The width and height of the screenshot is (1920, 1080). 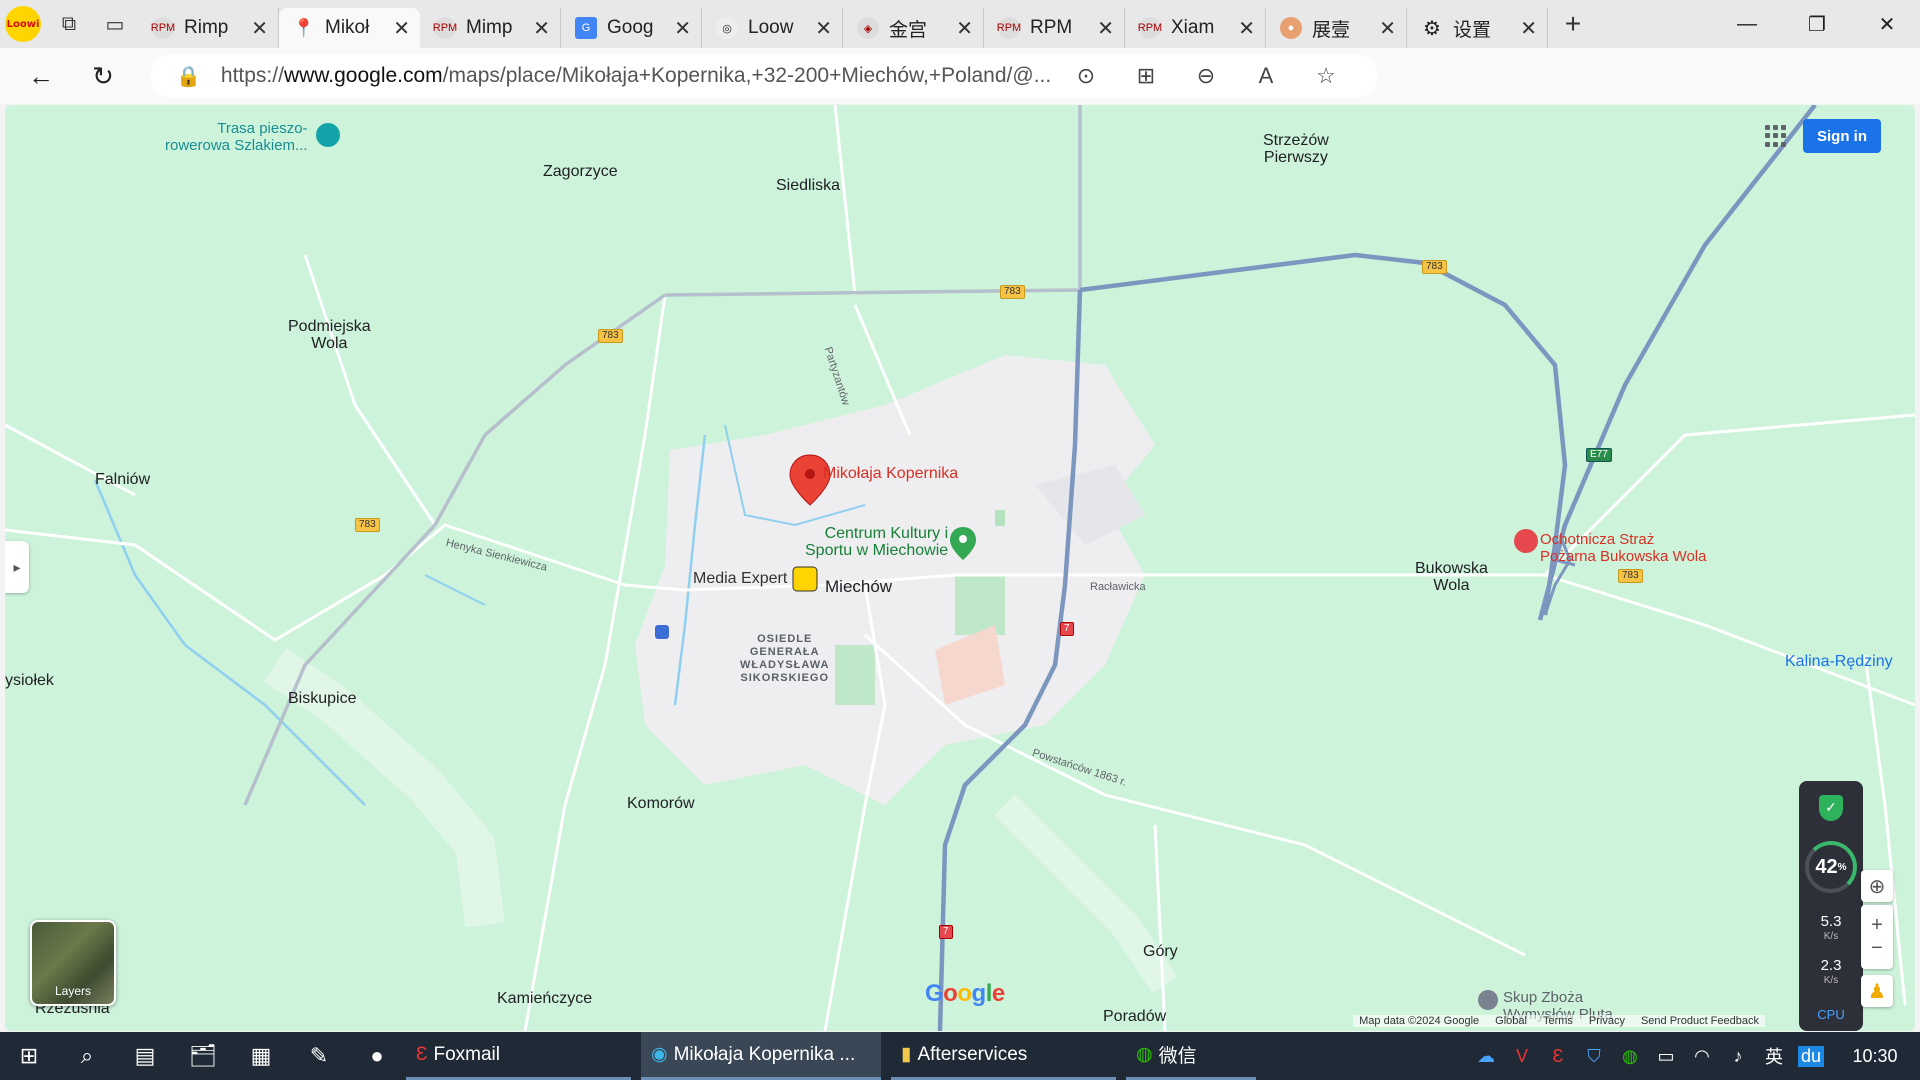 What do you see at coordinates (1522, 1056) in the screenshot?
I see `vivaldi-icon: V` at bounding box center [1522, 1056].